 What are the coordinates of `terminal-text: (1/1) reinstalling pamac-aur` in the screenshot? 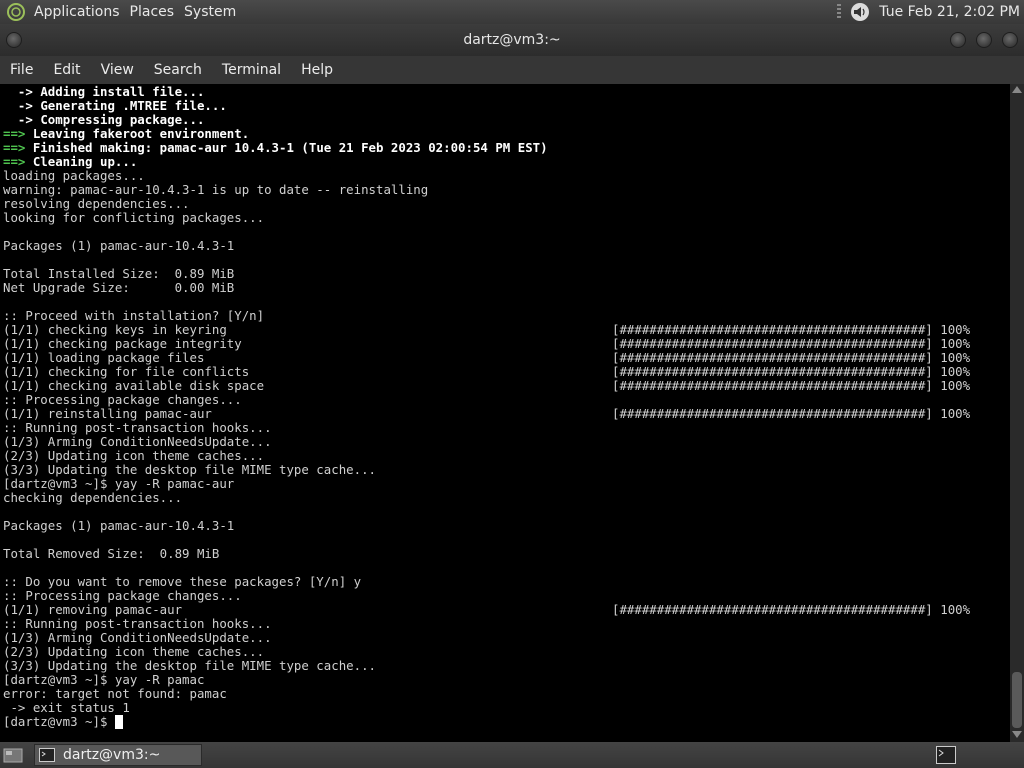 It's located at (107, 413).